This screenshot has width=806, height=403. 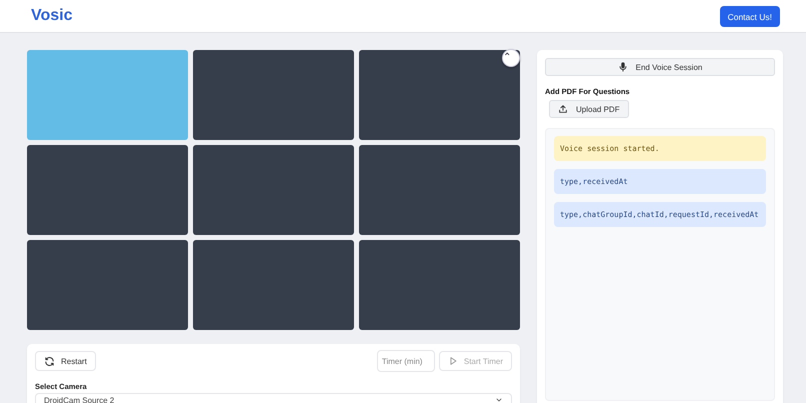 What do you see at coordinates (589, 109) in the screenshot?
I see `upload-pdf-button: Upload PDF` at bounding box center [589, 109].